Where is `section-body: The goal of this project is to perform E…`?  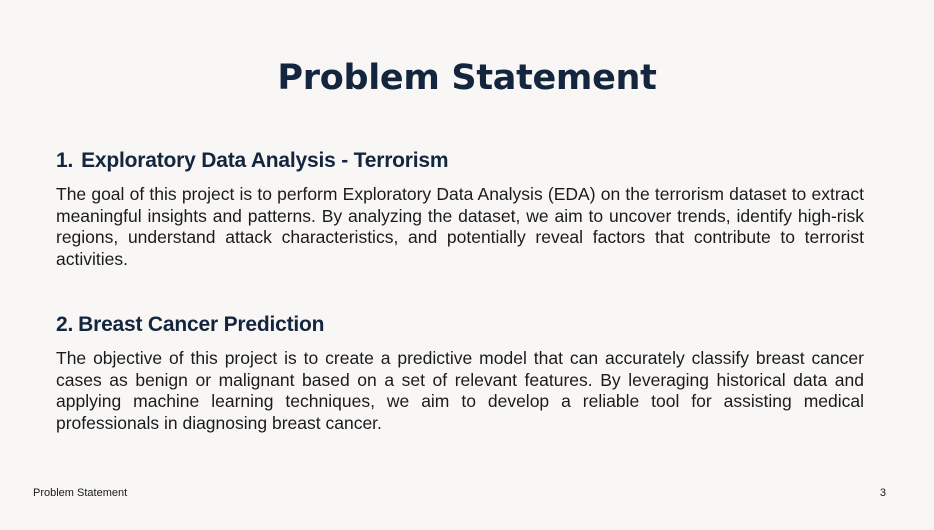
section-body: The goal of this project is to perform E… is located at coordinates (460, 226).